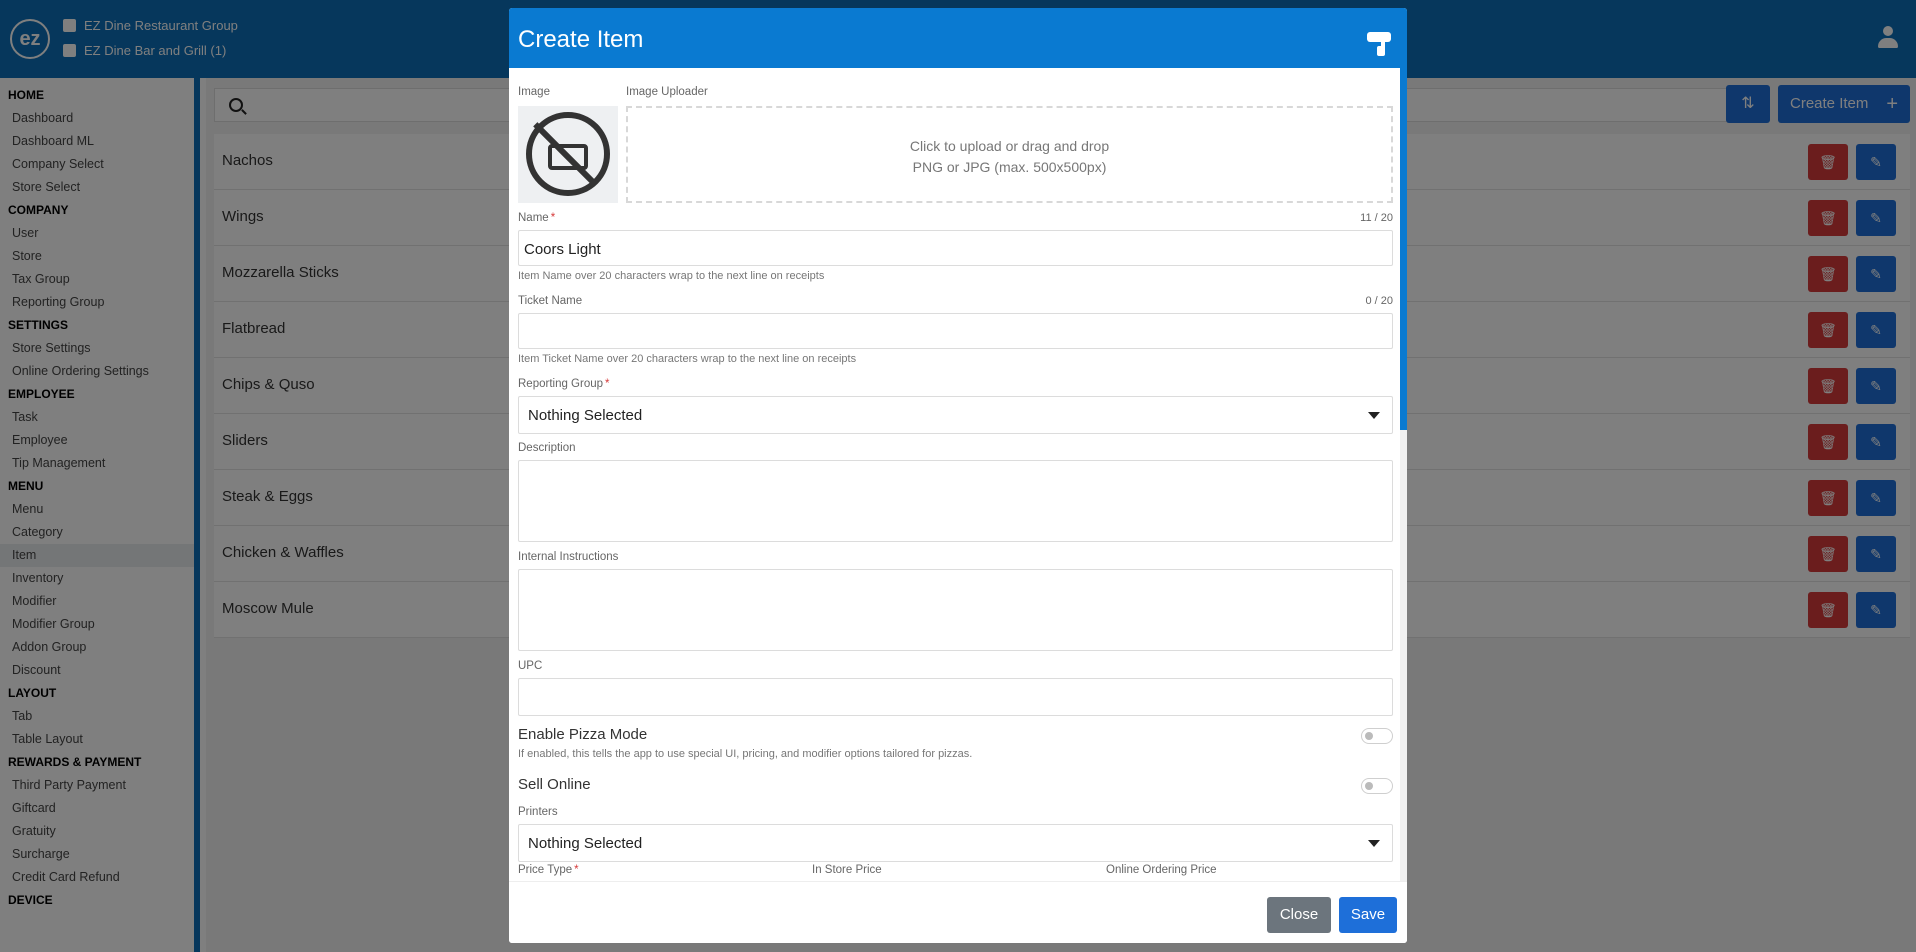 The height and width of the screenshot is (952, 1916). I want to click on pizza-mode-toggle, so click(1377, 736).